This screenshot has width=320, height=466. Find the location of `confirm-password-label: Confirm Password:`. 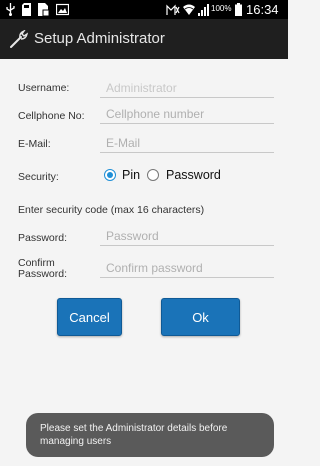

confirm-password-label: Confirm Password: is located at coordinates (42, 269).